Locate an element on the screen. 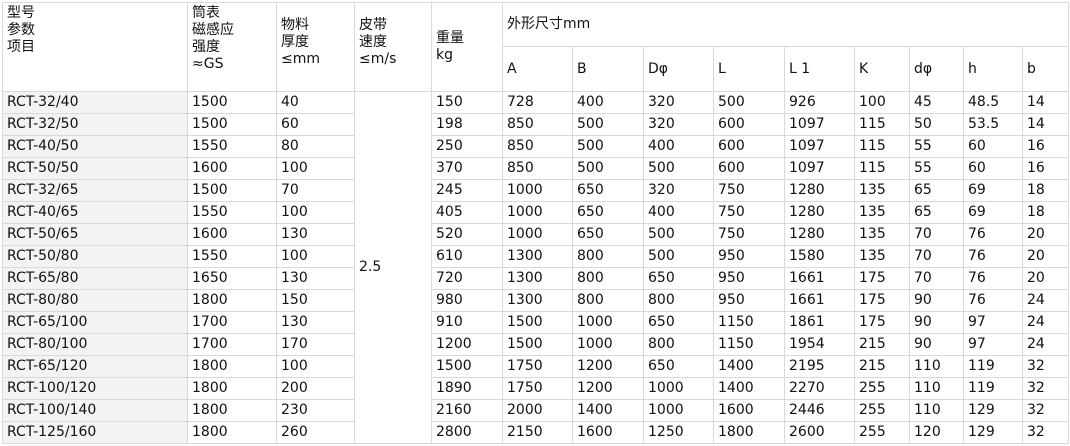 The image size is (1070, 446). cell-dim-h: 69 is located at coordinates (993, 212).